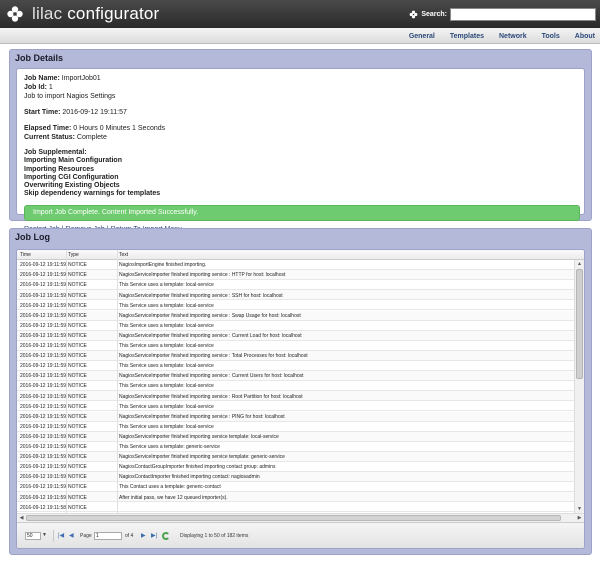  Describe the element at coordinates (73, 255) in the screenshot. I see `column-header-type: Type` at that location.